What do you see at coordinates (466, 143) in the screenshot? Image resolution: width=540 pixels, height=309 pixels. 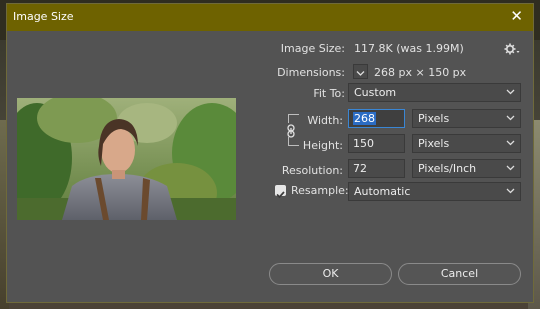 I see `height-unit-select: Pixels` at bounding box center [466, 143].